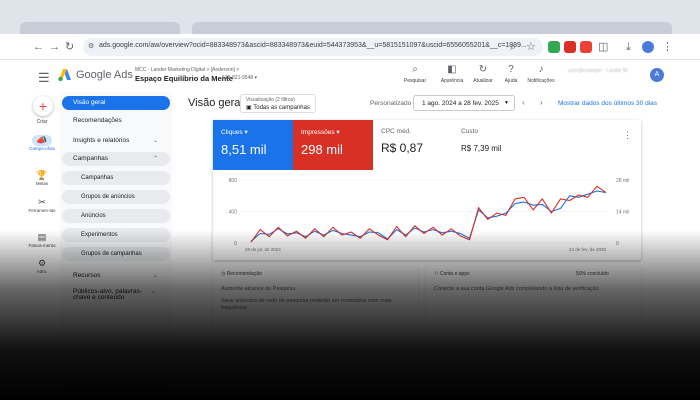  Describe the element at coordinates (233, 181) in the screenshot. I see `left-axis-tick-label: 800` at that location.